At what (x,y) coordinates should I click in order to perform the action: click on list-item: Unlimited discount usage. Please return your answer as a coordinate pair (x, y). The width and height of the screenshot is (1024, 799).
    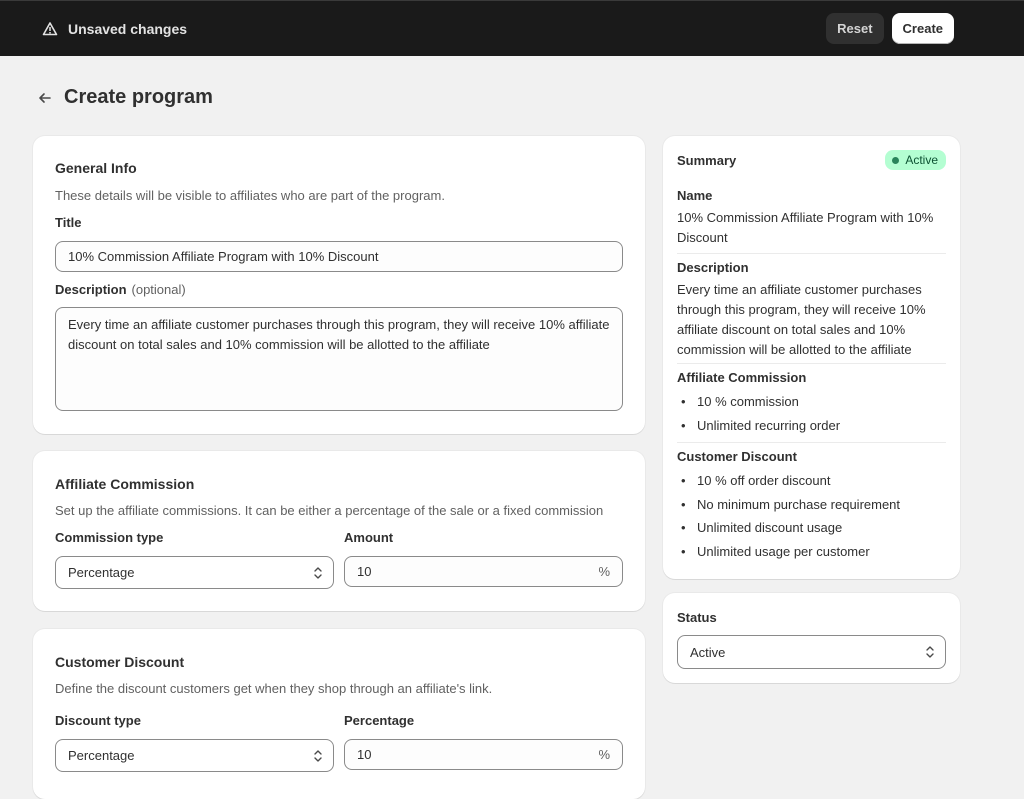
    Looking at the image, I should click on (808, 532).